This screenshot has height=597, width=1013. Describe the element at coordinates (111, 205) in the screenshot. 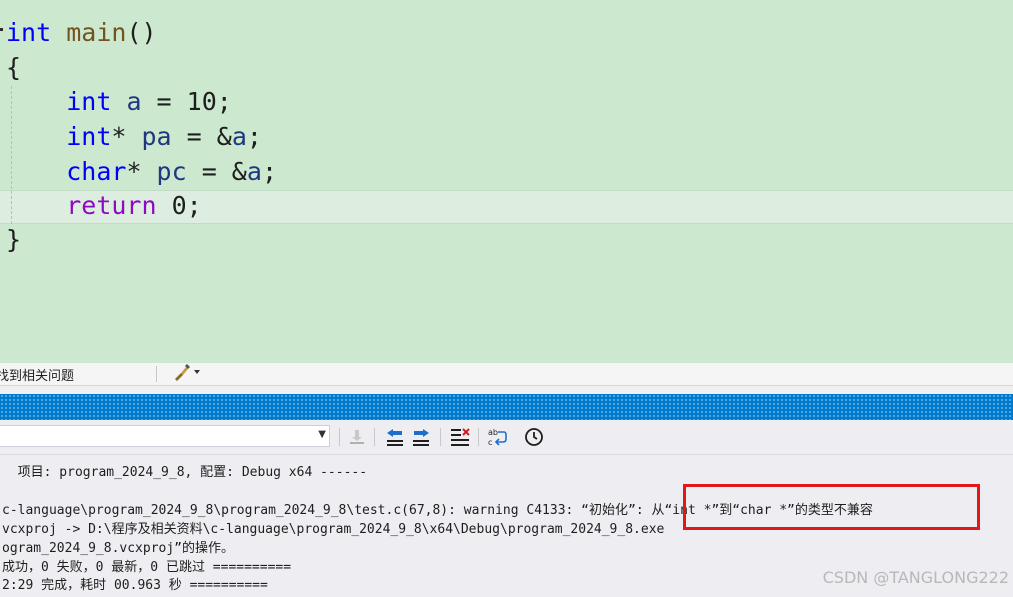

I see `code-token: return` at that location.